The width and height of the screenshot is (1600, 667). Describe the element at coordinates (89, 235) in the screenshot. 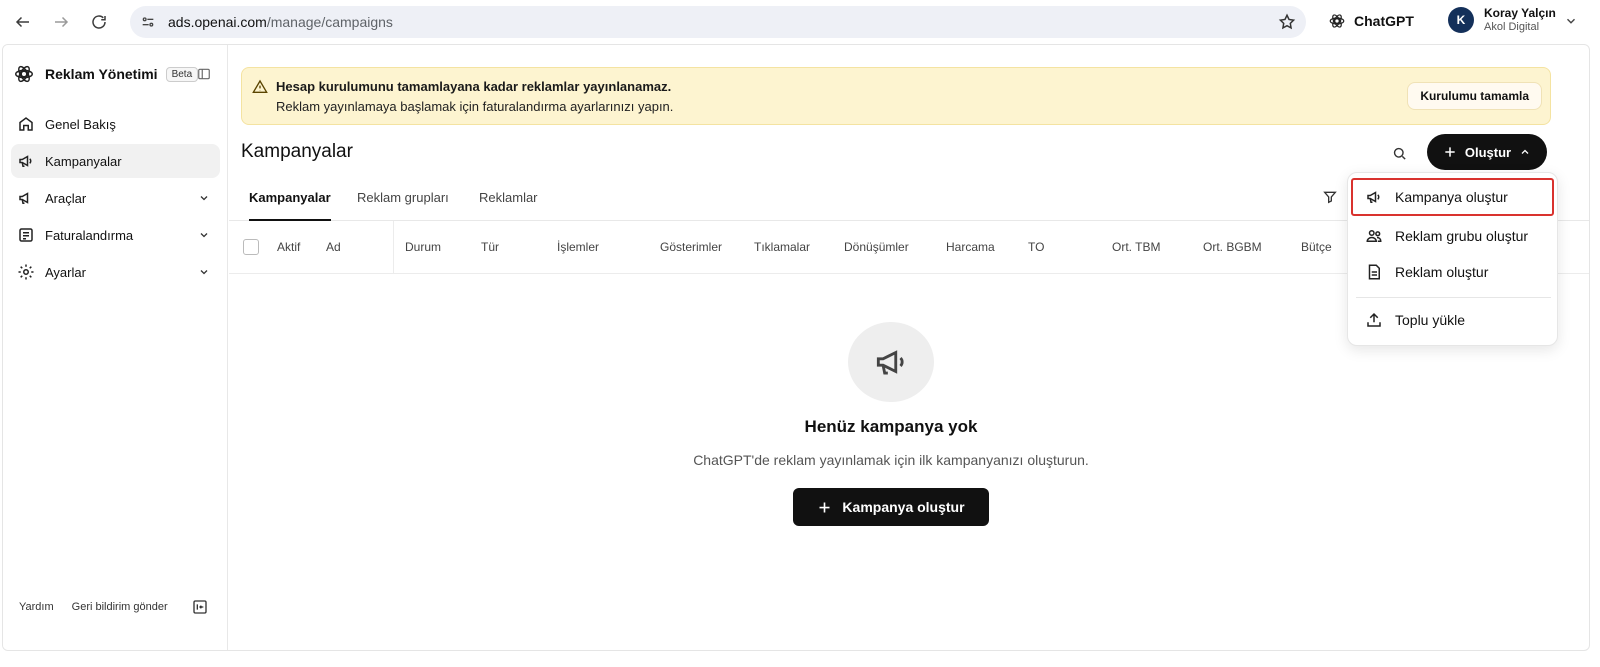

I see `sidebar-item-label: Faturalandırma` at that location.